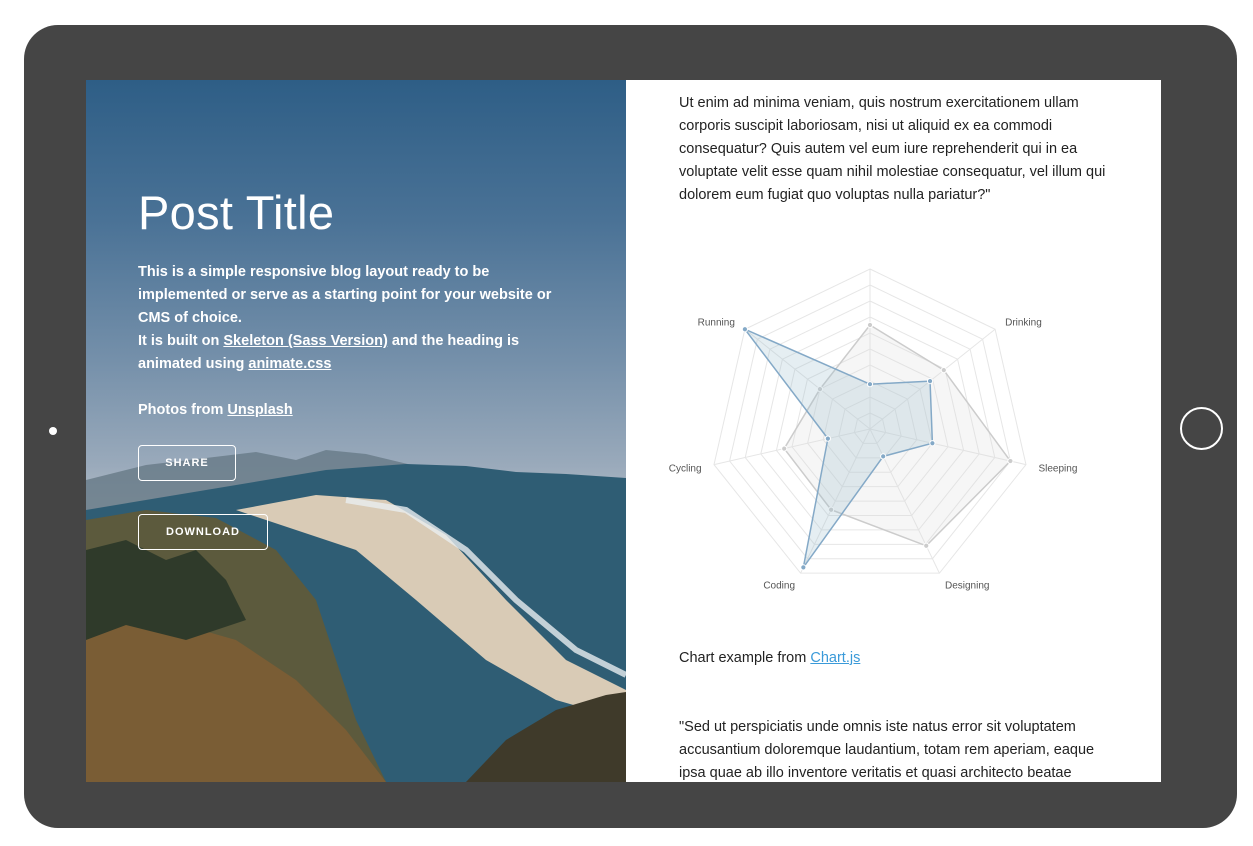  I want to click on photos-prefix: Photos from, so click(183, 410).